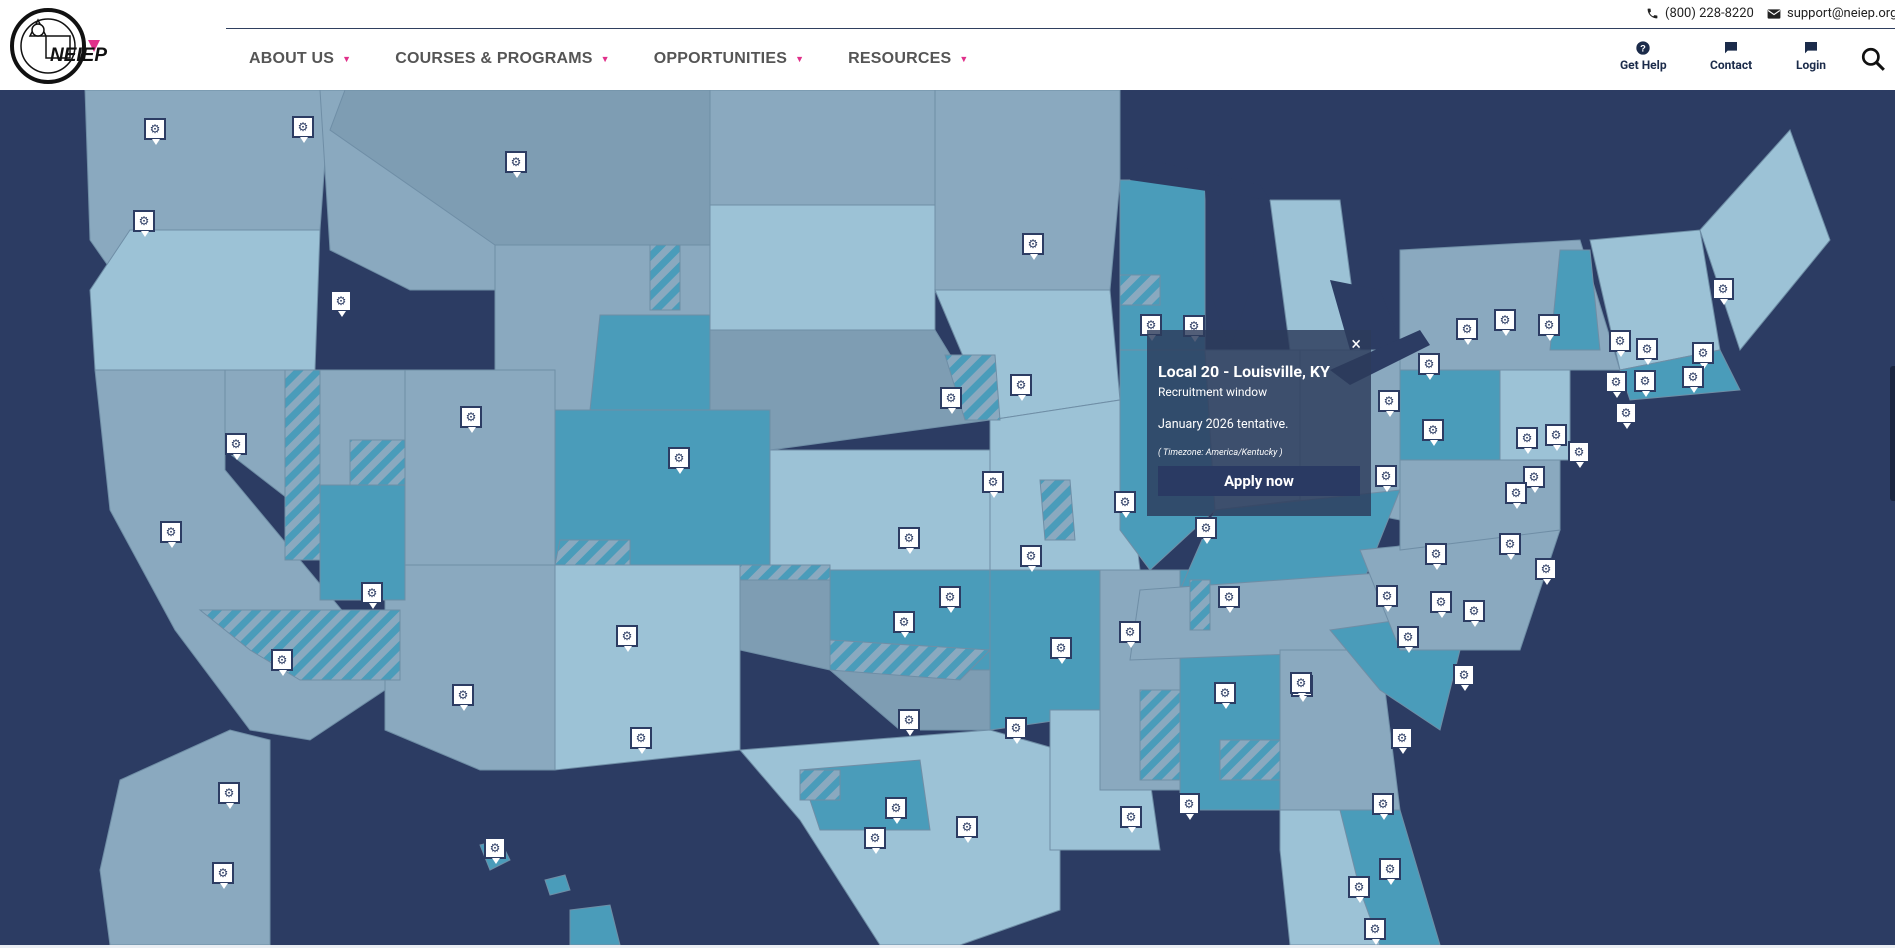 Image resolution: width=1895 pixels, height=948 pixels. What do you see at coordinates (300, 59) in the screenshot?
I see `nav-about-us: ABOUT US ▼` at bounding box center [300, 59].